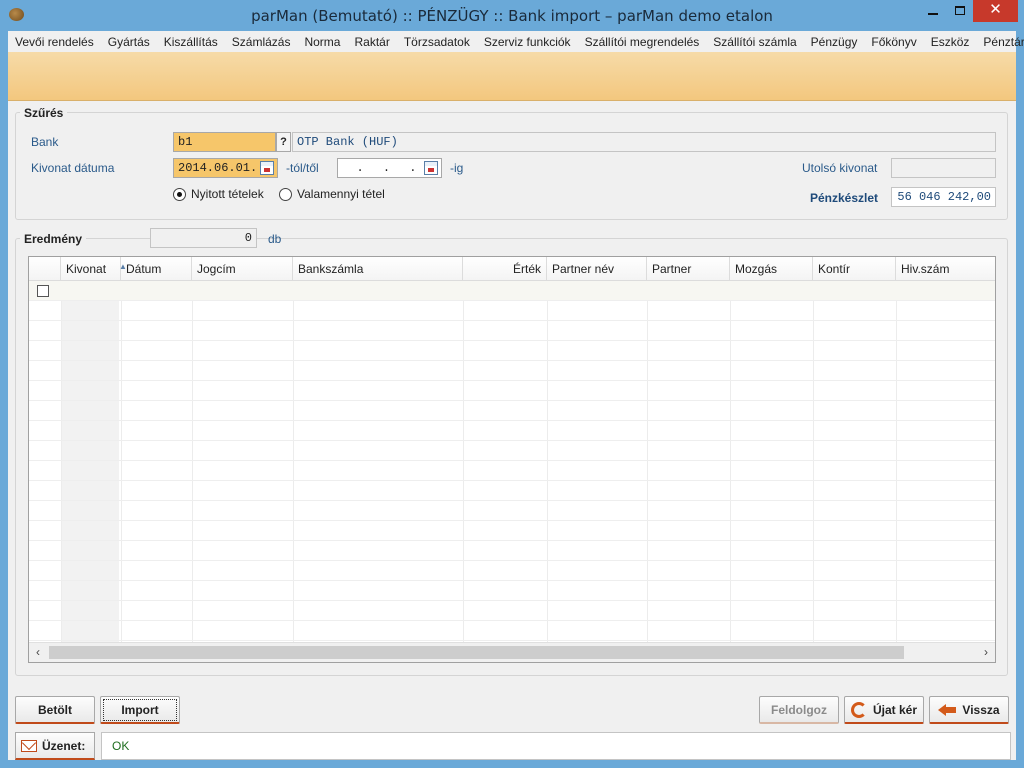 The width and height of the screenshot is (1024, 768). What do you see at coordinates (283, 142) in the screenshot?
I see `bank-lookup-button: ?` at bounding box center [283, 142].